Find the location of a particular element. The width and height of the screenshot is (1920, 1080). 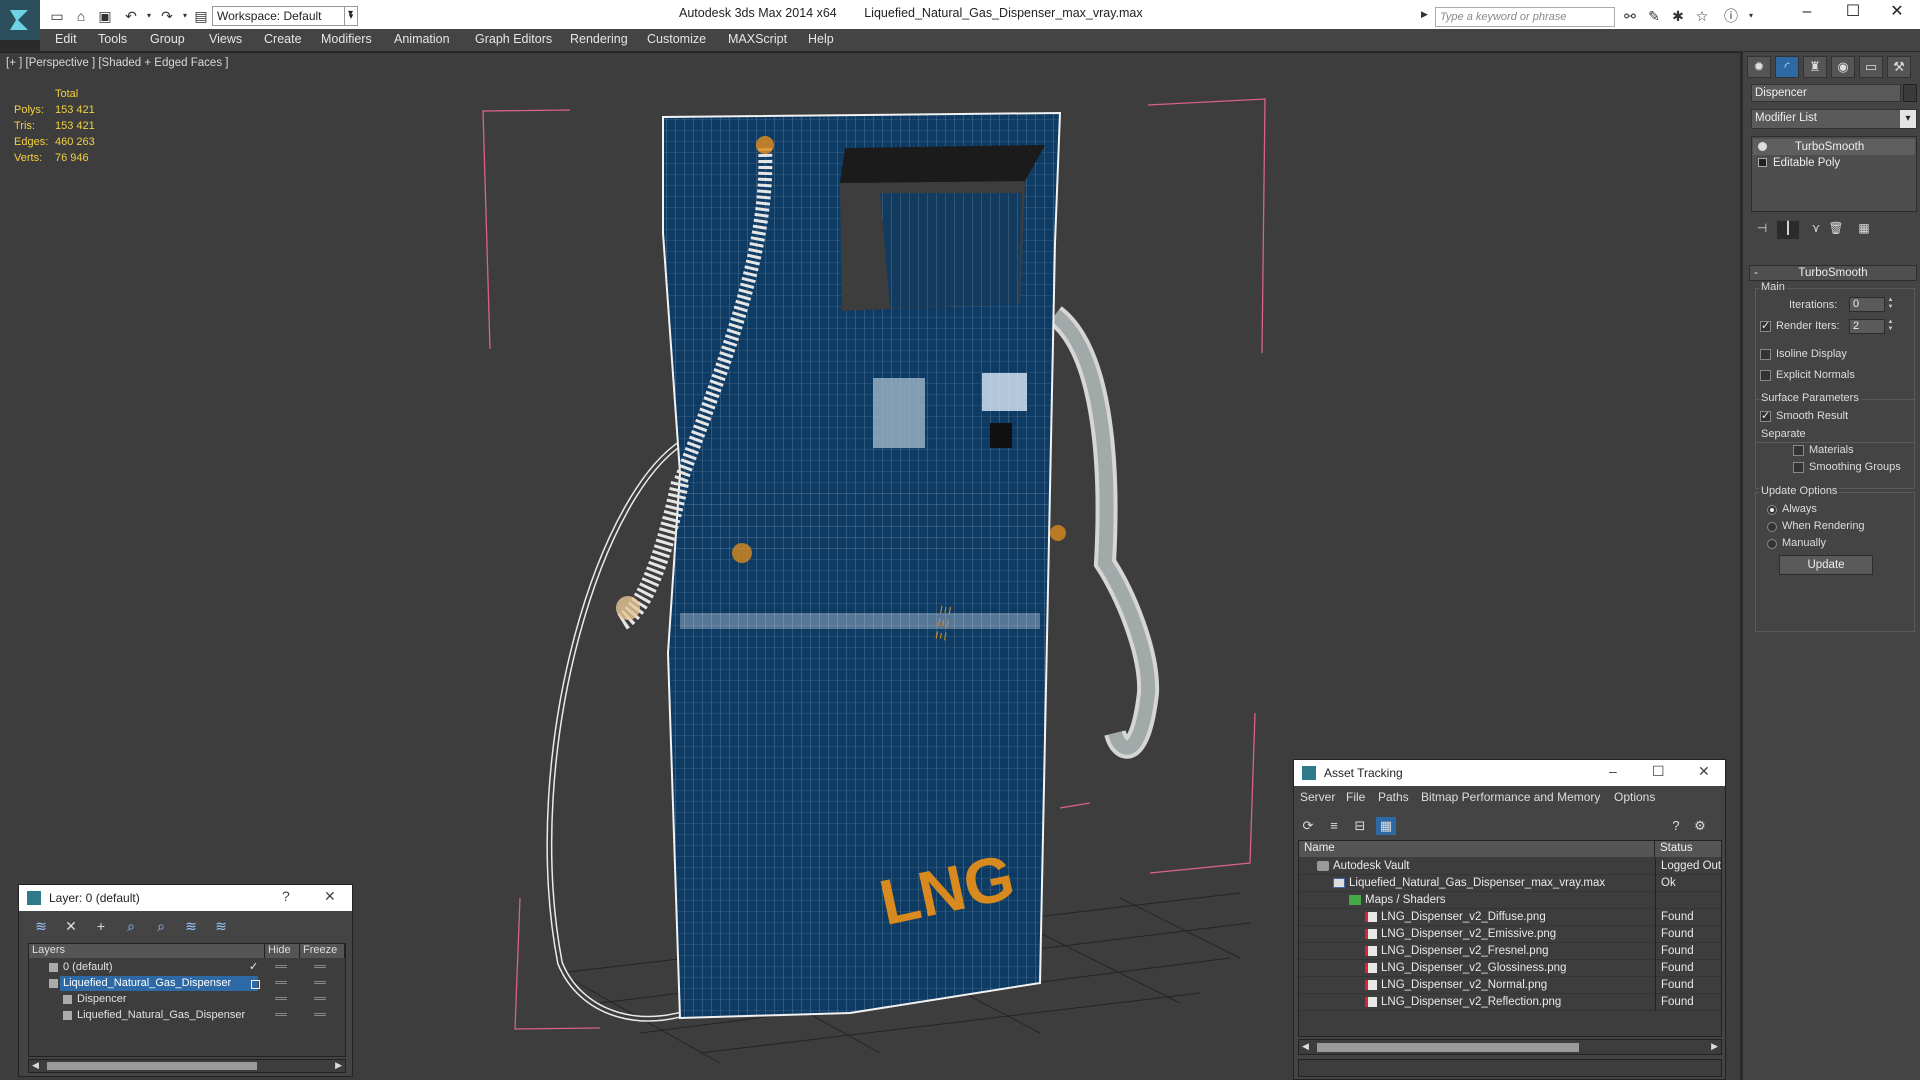

menu-create: Create is located at coordinates (283, 39).